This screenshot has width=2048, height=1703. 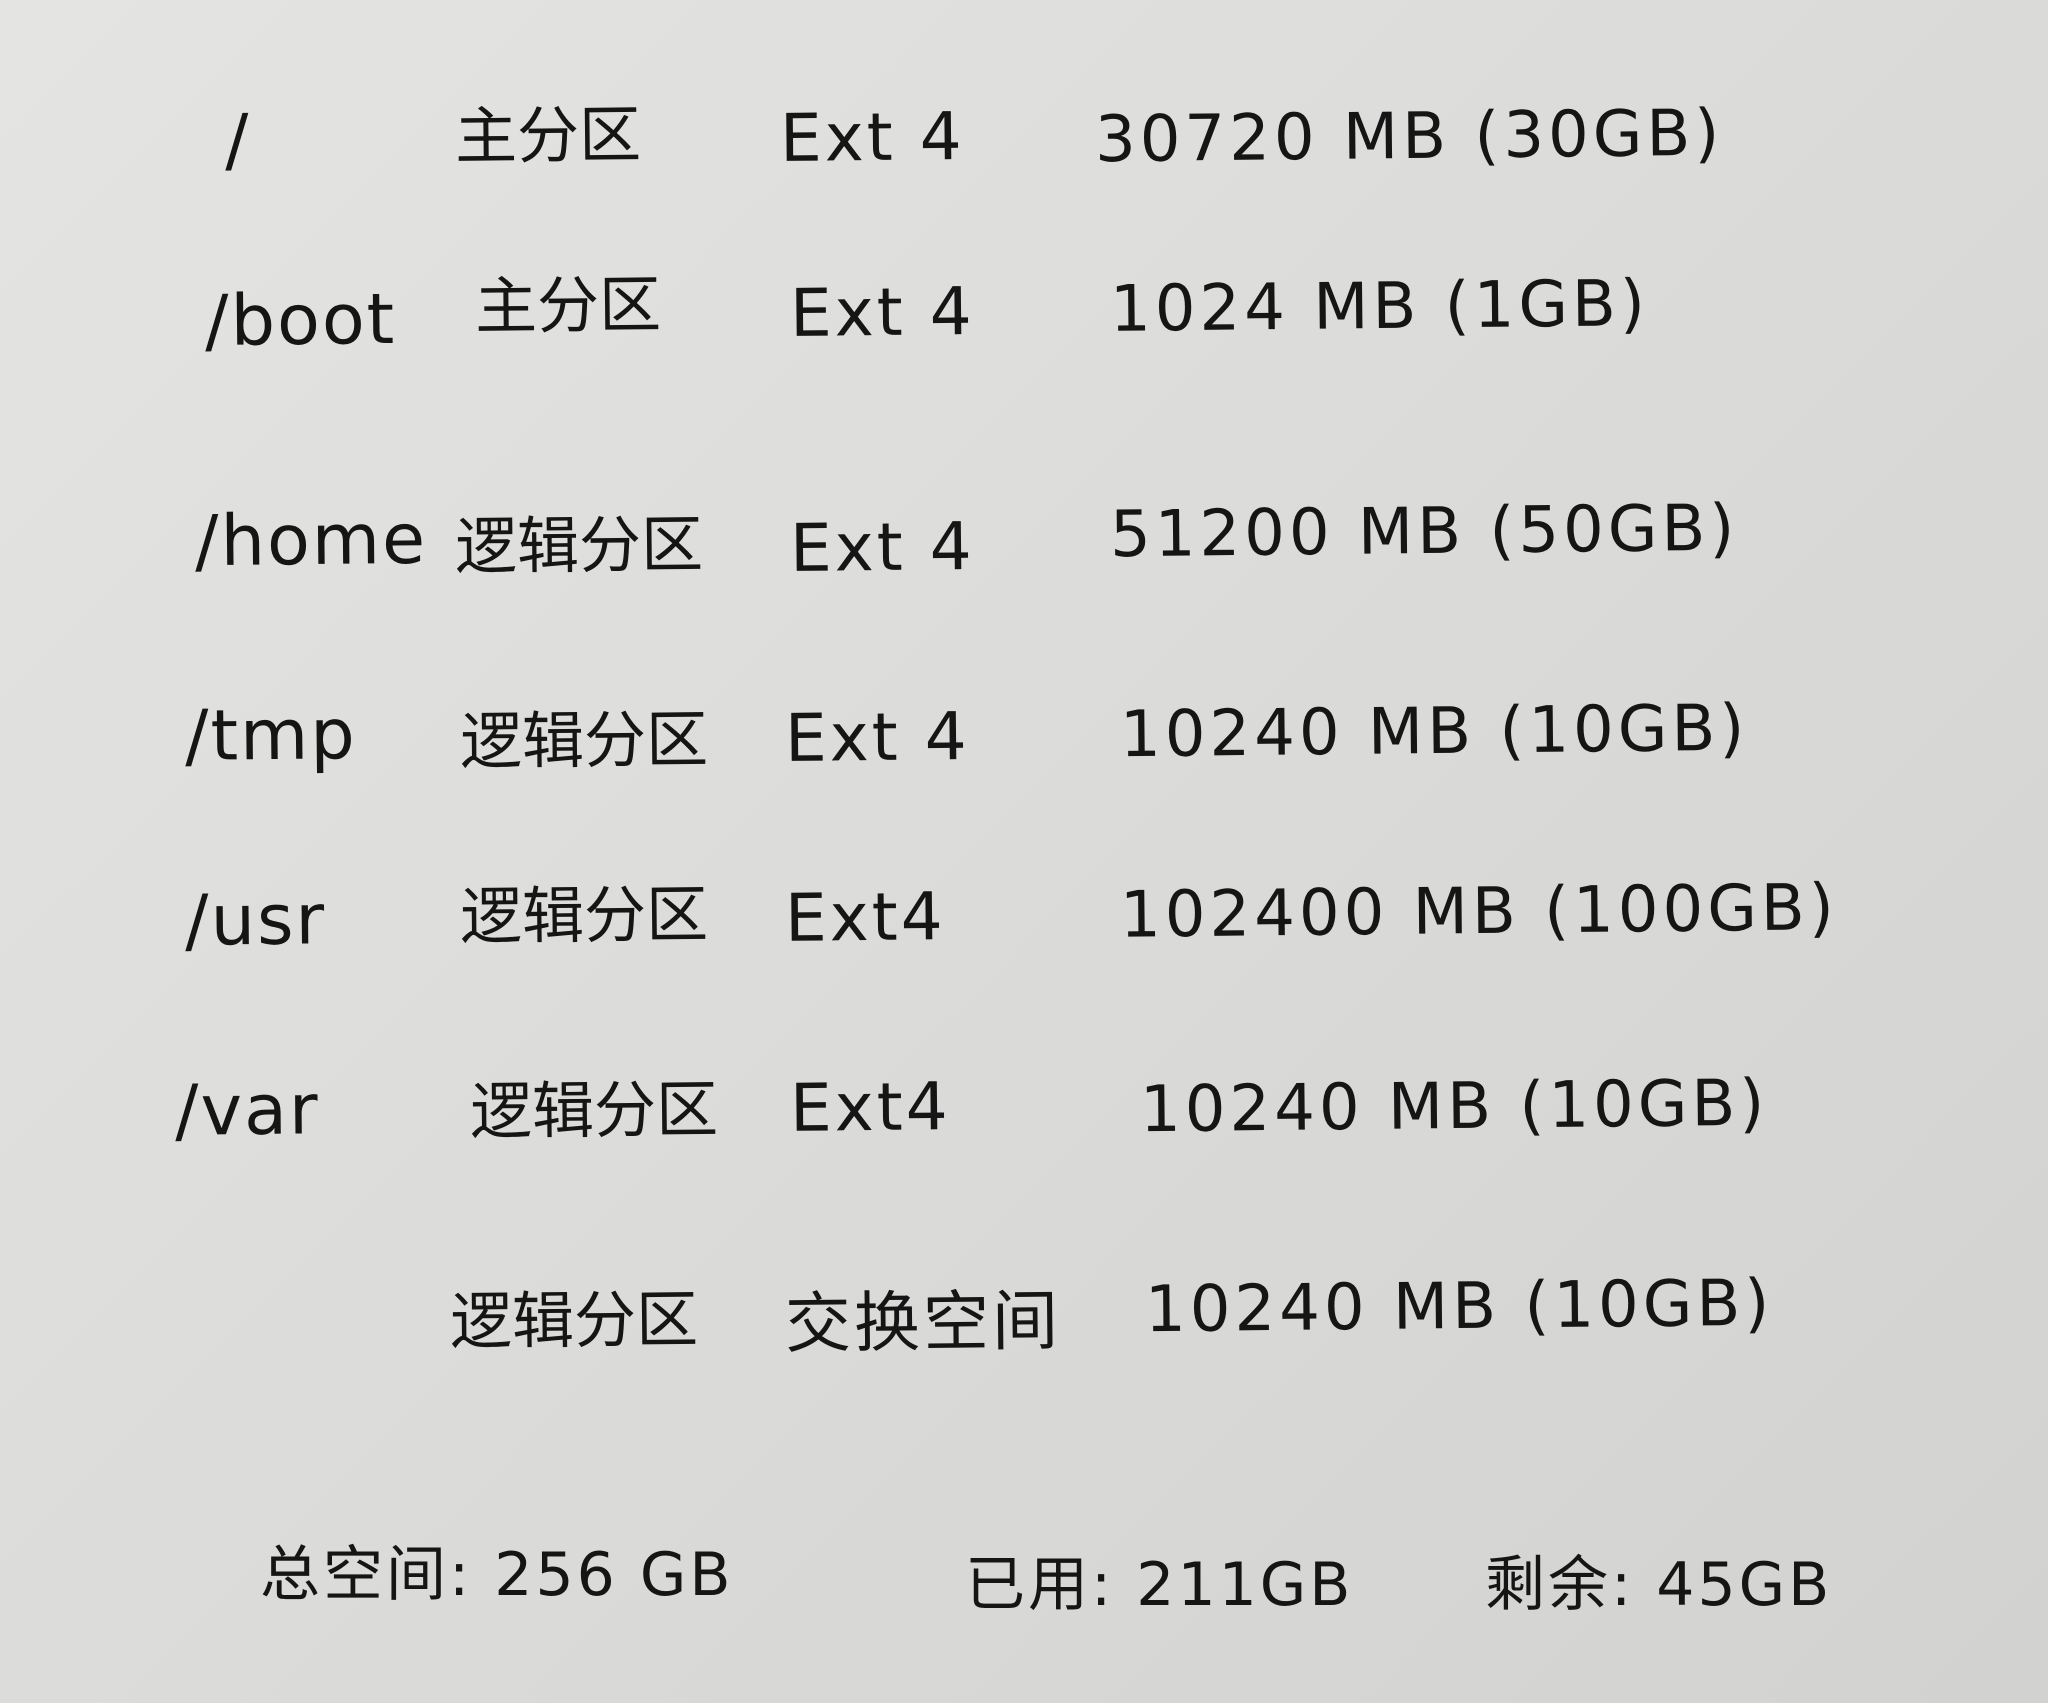 What do you see at coordinates (497, 1575) in the screenshot?
I see `total-space: 总空间: 256 GB` at bounding box center [497, 1575].